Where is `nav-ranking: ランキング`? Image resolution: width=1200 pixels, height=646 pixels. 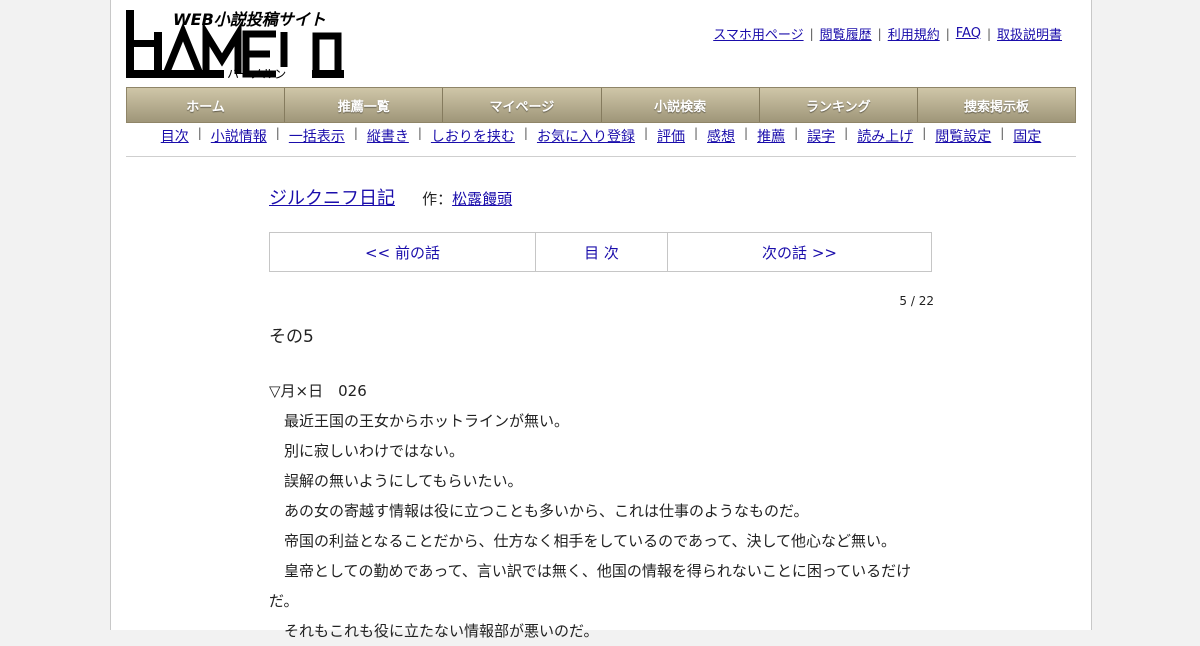 nav-ranking: ランキング is located at coordinates (839, 105).